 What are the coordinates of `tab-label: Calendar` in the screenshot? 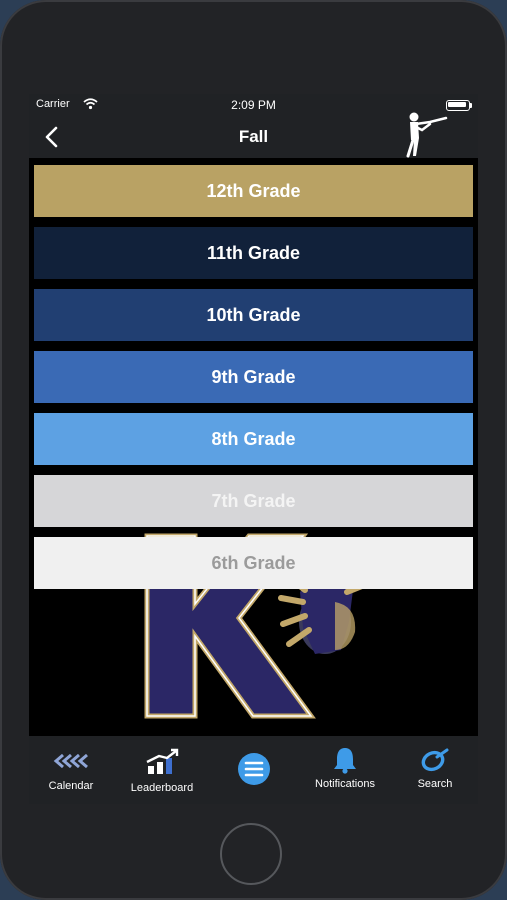 It's located at (71, 786).